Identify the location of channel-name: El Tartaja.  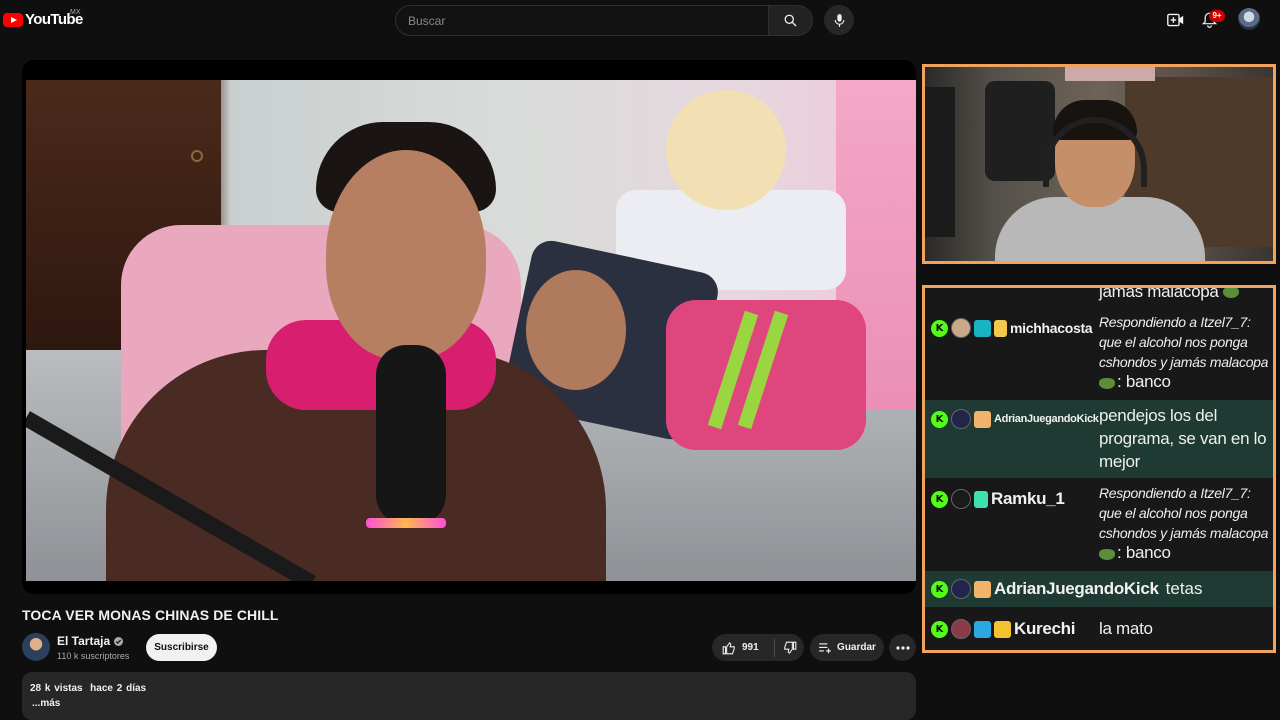
(83, 641).